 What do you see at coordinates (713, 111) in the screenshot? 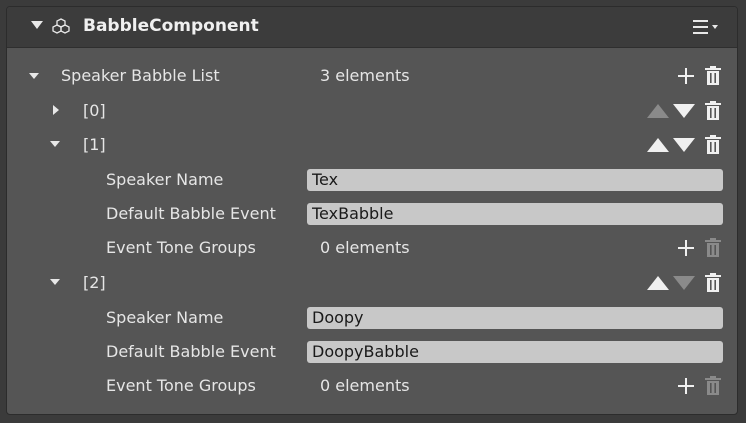
I see `delete-item-0-icon` at bounding box center [713, 111].